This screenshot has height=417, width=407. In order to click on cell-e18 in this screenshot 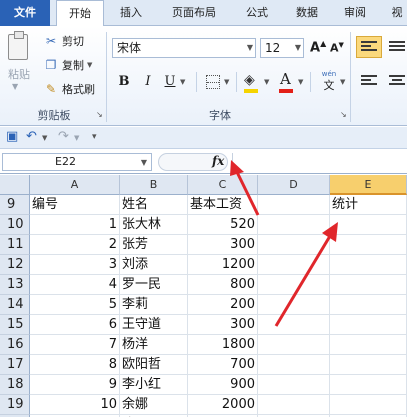, I will do `click(368, 385)`.